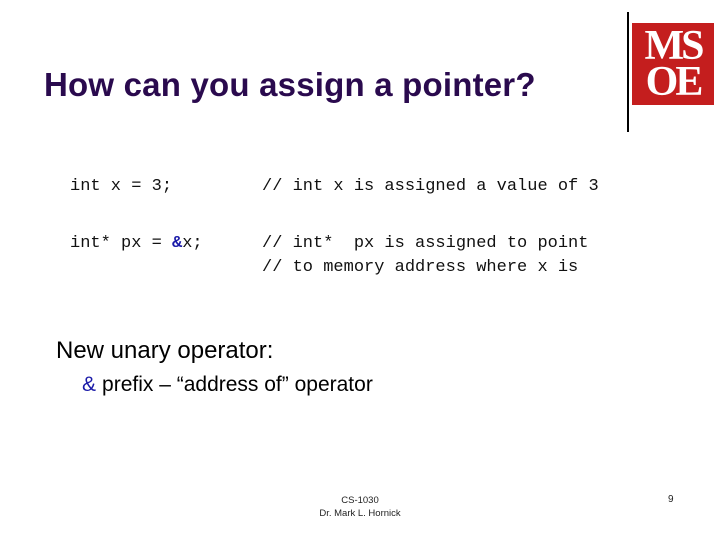  What do you see at coordinates (420, 267) in the screenshot?
I see `code-comment-3: // to memory address where x is` at bounding box center [420, 267].